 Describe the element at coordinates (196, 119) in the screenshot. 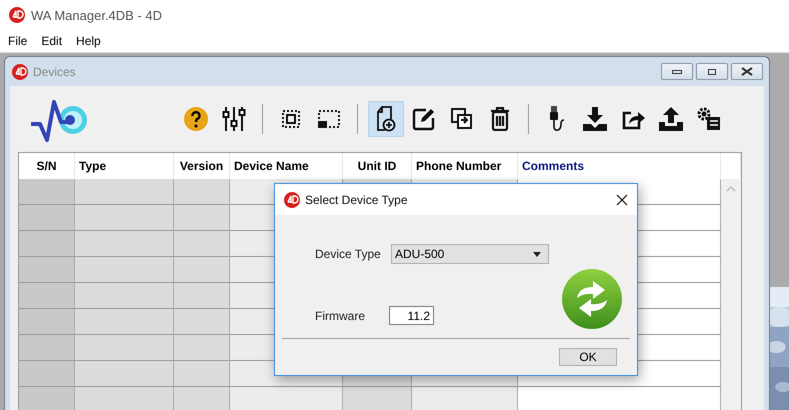

I see `help-icon` at that location.